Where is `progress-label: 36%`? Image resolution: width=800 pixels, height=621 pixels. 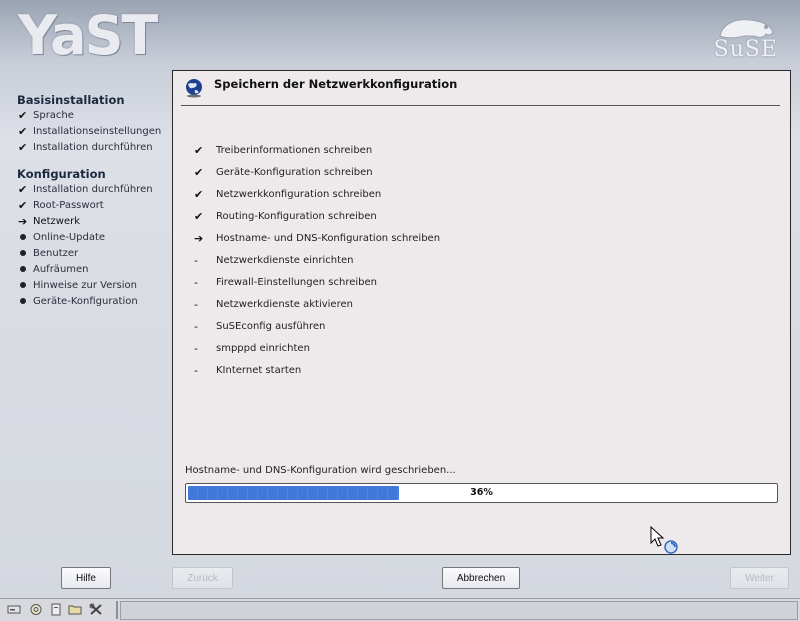
progress-label: 36% is located at coordinates (481, 492).